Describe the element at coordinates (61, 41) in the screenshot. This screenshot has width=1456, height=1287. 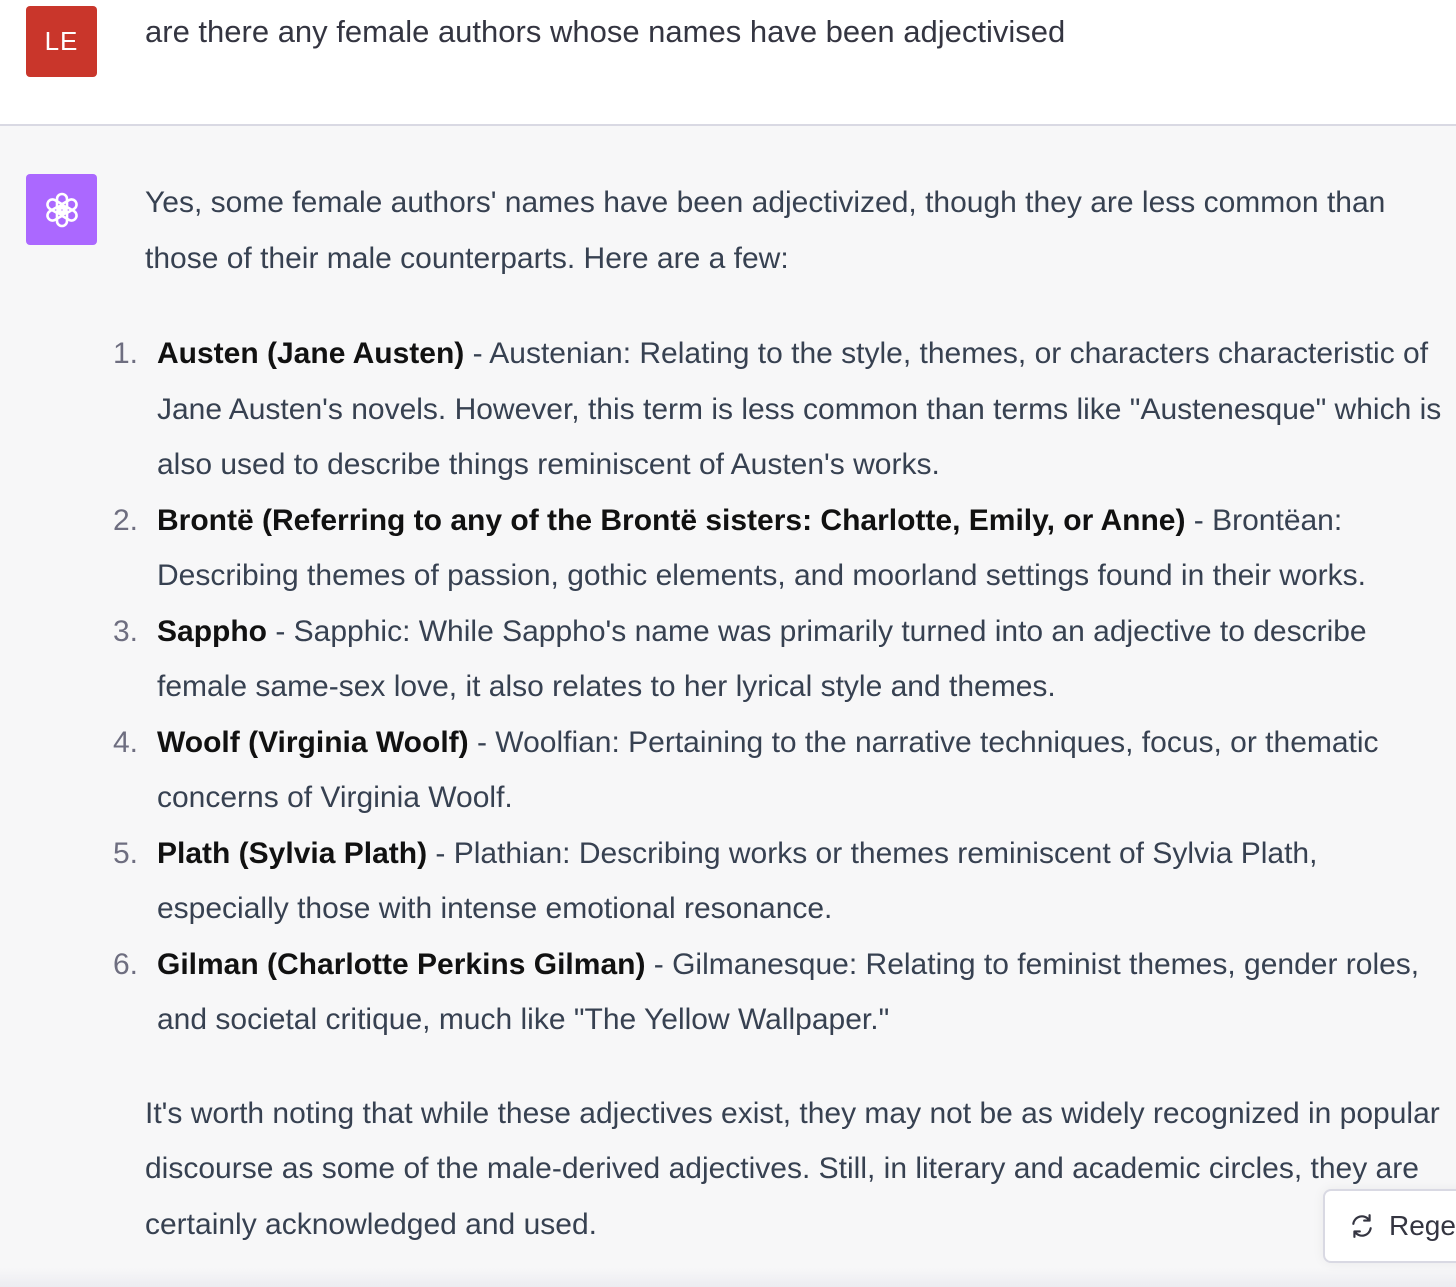
I see `user-avatar: LE` at that location.